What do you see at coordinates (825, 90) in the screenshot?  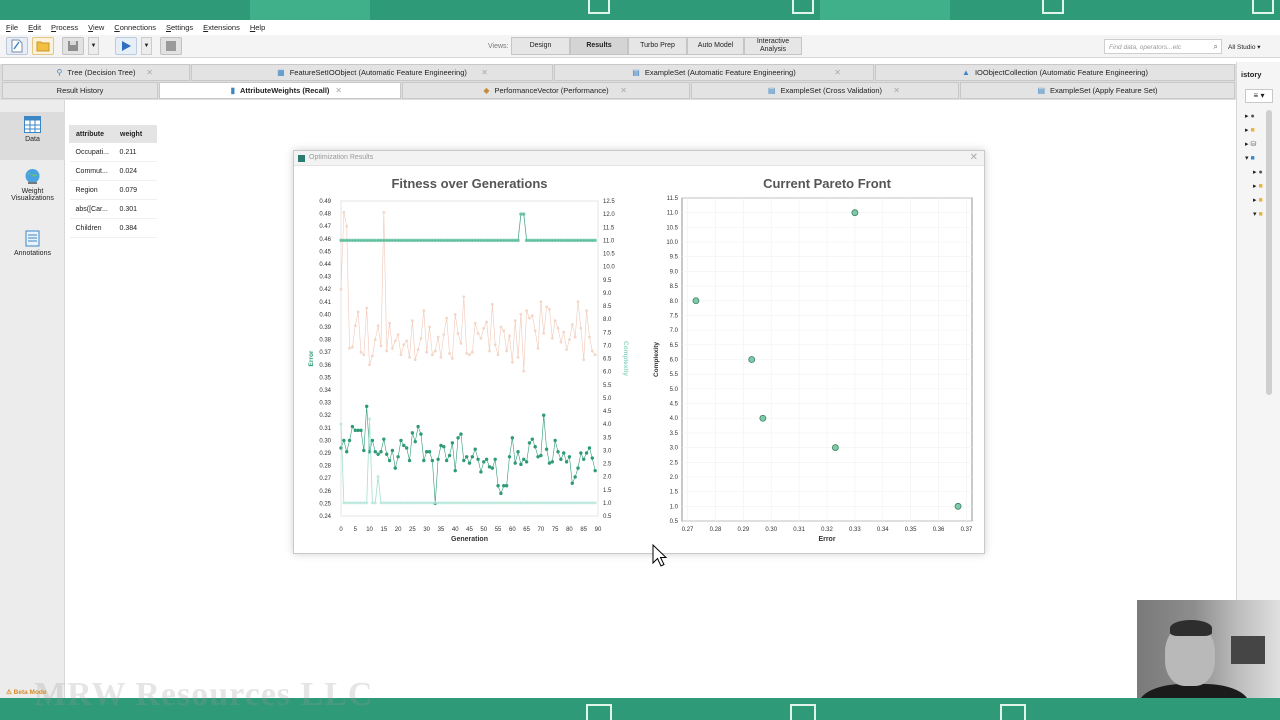 I see `tab-exampleset-cv: ▤ ExampleSet (Cross Validation) ✕` at bounding box center [825, 90].